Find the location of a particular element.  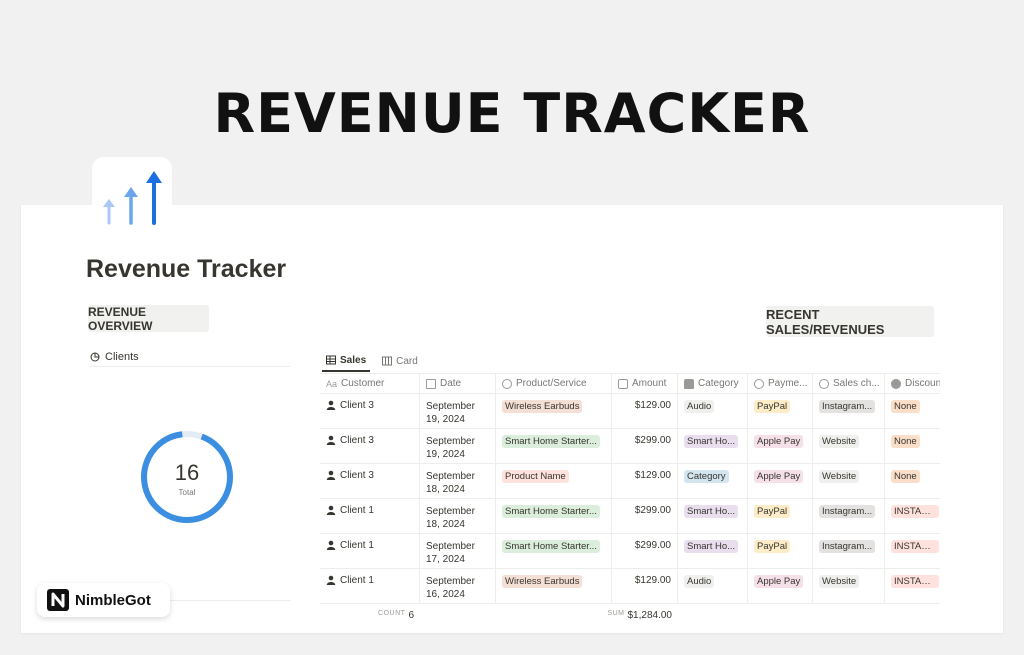

clients-view-tab: Clients is located at coordinates (190, 357).